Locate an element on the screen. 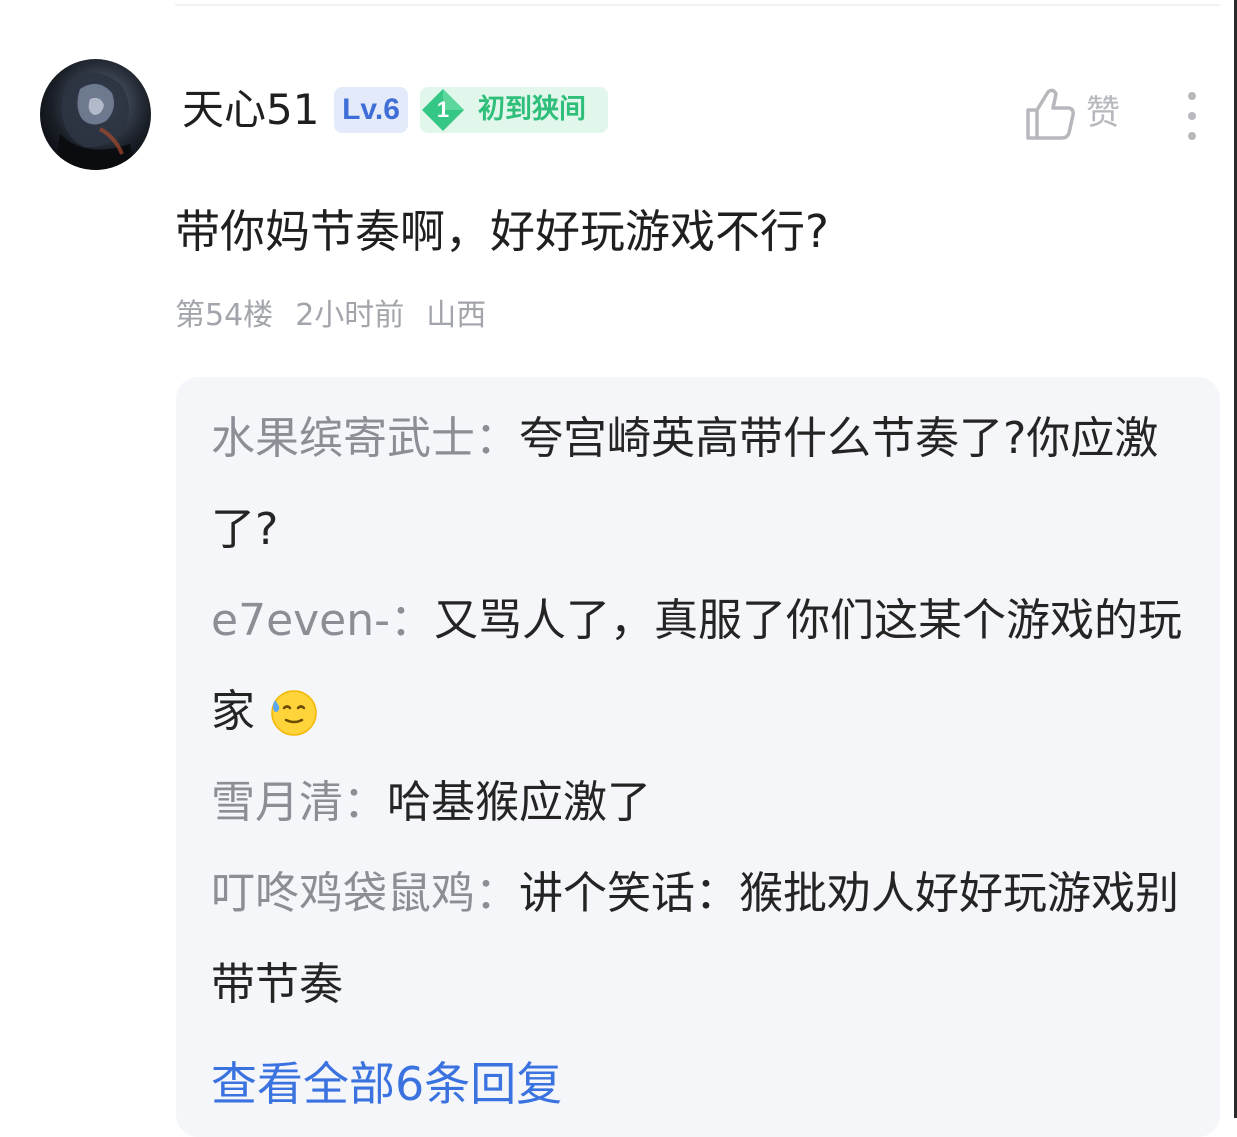 The image size is (1237, 1137). comment-meta: 第54楼 2小时前 山西 is located at coordinates (341, 316).